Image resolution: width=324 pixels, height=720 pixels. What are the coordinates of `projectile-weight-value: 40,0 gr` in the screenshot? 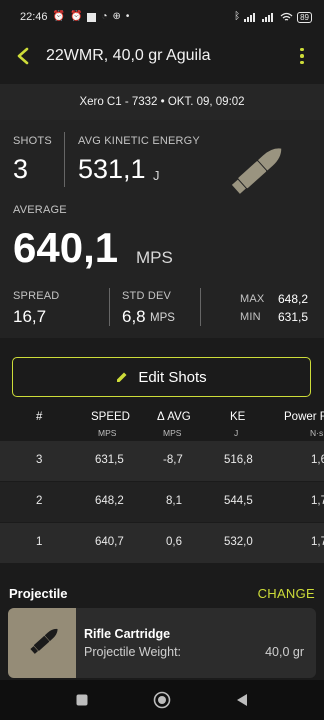 It's located at (284, 652).